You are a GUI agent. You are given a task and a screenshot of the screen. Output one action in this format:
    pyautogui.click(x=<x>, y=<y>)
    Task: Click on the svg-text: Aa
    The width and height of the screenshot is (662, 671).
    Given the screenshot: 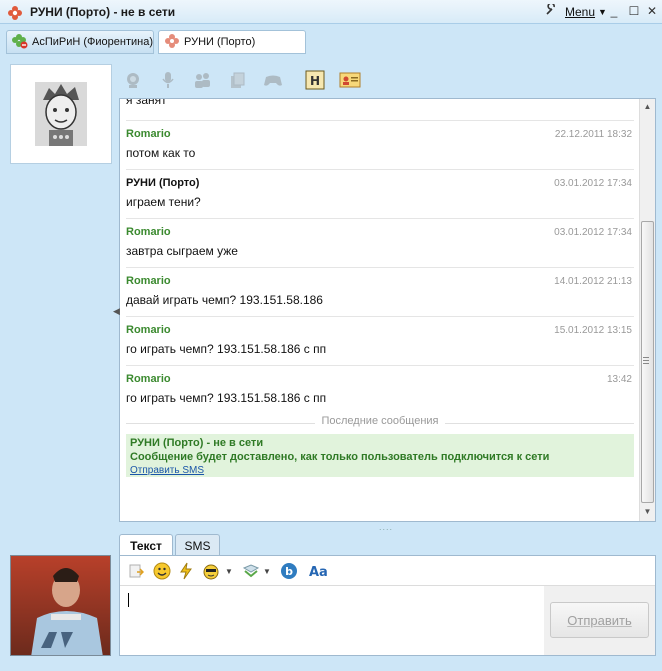 What is the action you would take?
    pyautogui.click(x=318, y=572)
    